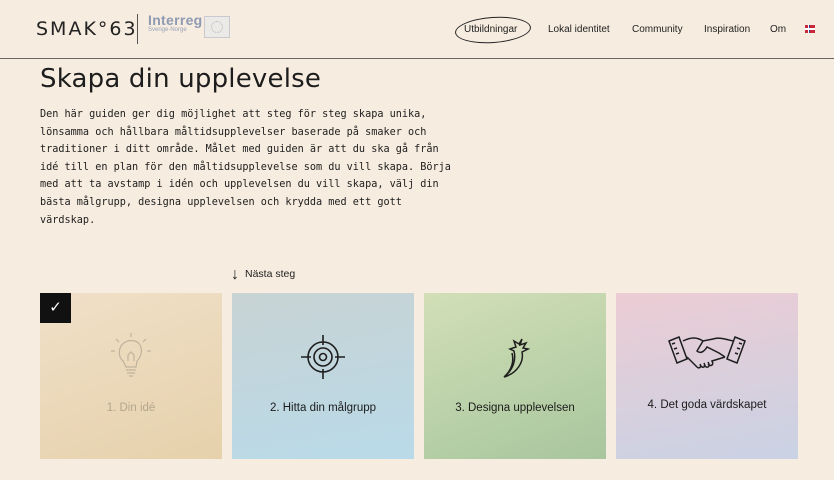 The width and height of the screenshot is (834, 480). What do you see at coordinates (131, 408) in the screenshot?
I see `step-label: 1. Din idé` at bounding box center [131, 408].